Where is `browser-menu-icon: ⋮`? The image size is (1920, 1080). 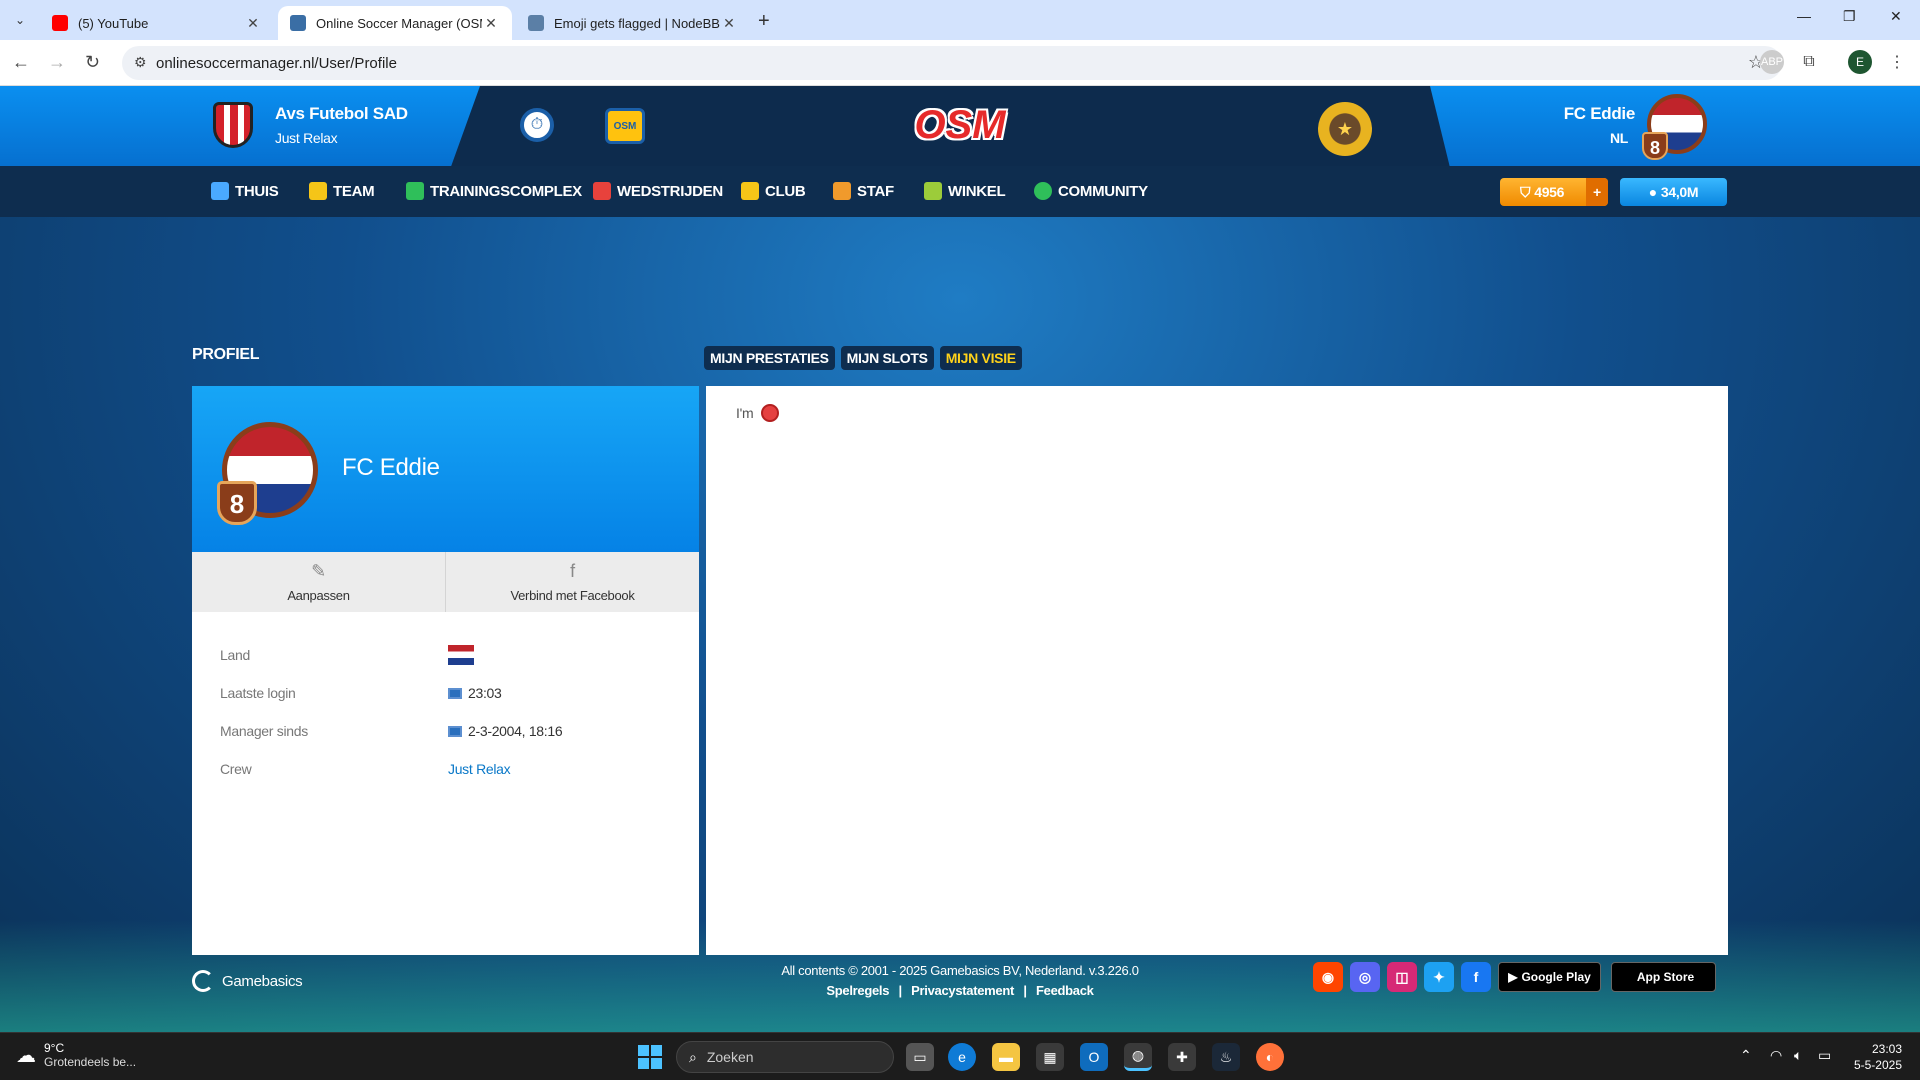
browser-menu-icon: ⋮ is located at coordinates (1897, 62).